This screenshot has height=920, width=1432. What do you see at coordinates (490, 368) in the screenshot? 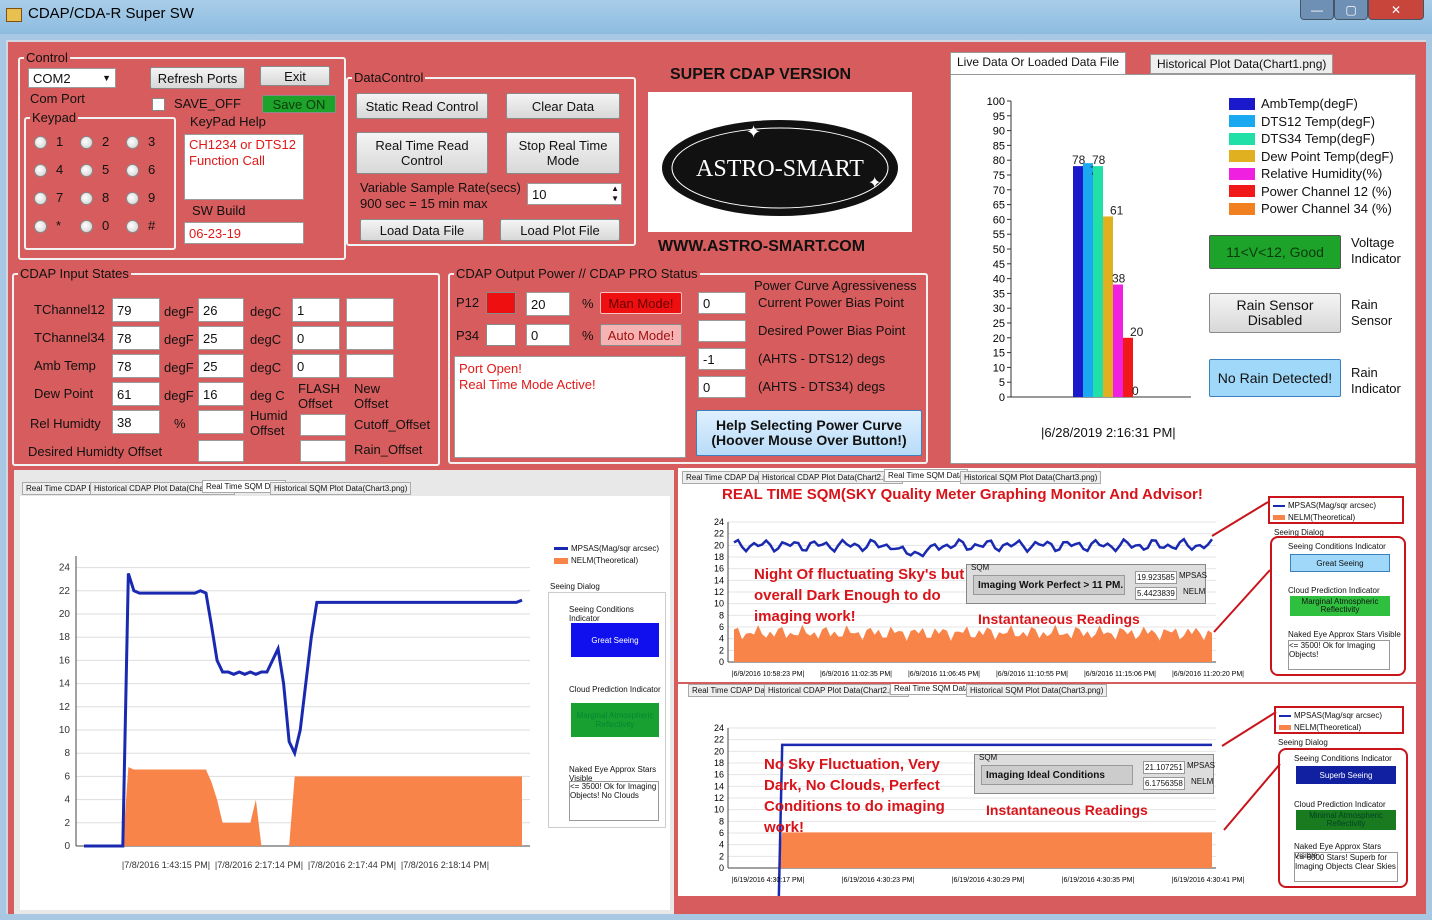
I see `status-line: Port Open!` at bounding box center [490, 368].